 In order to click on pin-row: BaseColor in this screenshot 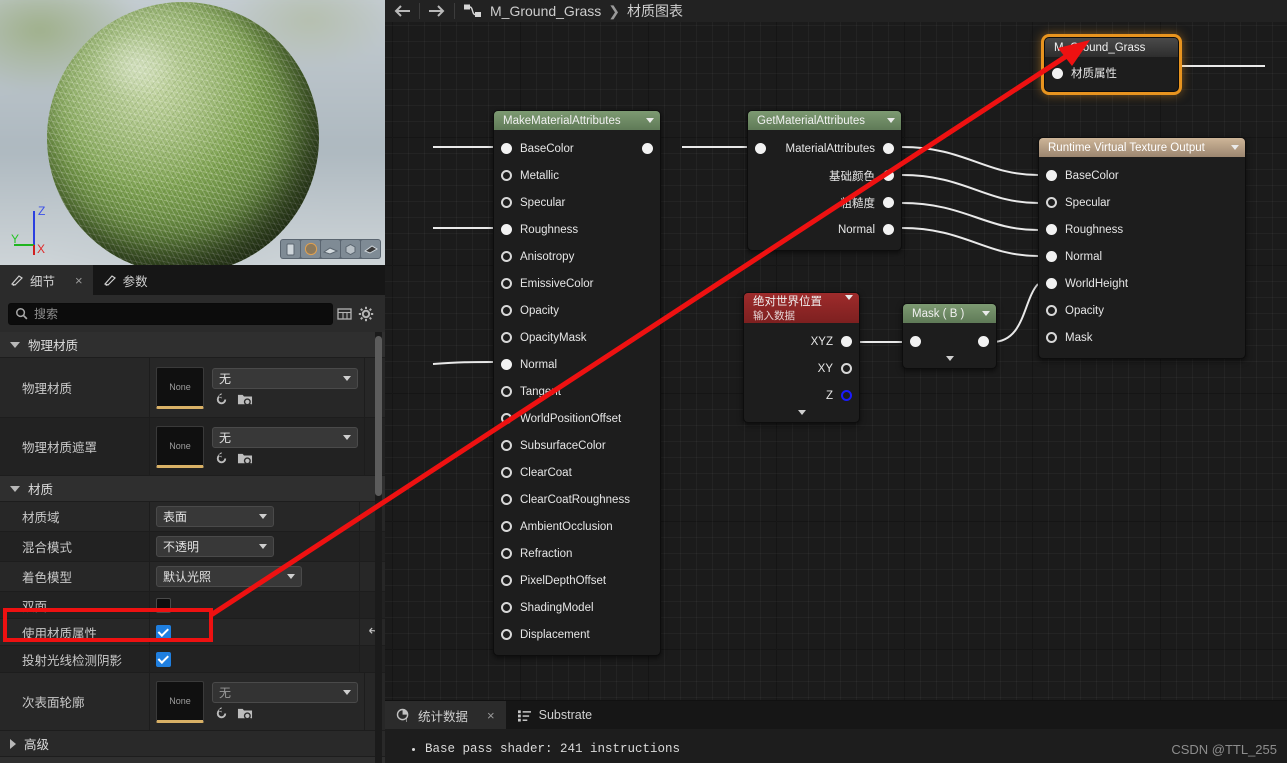, I will do `click(1142, 175)`.